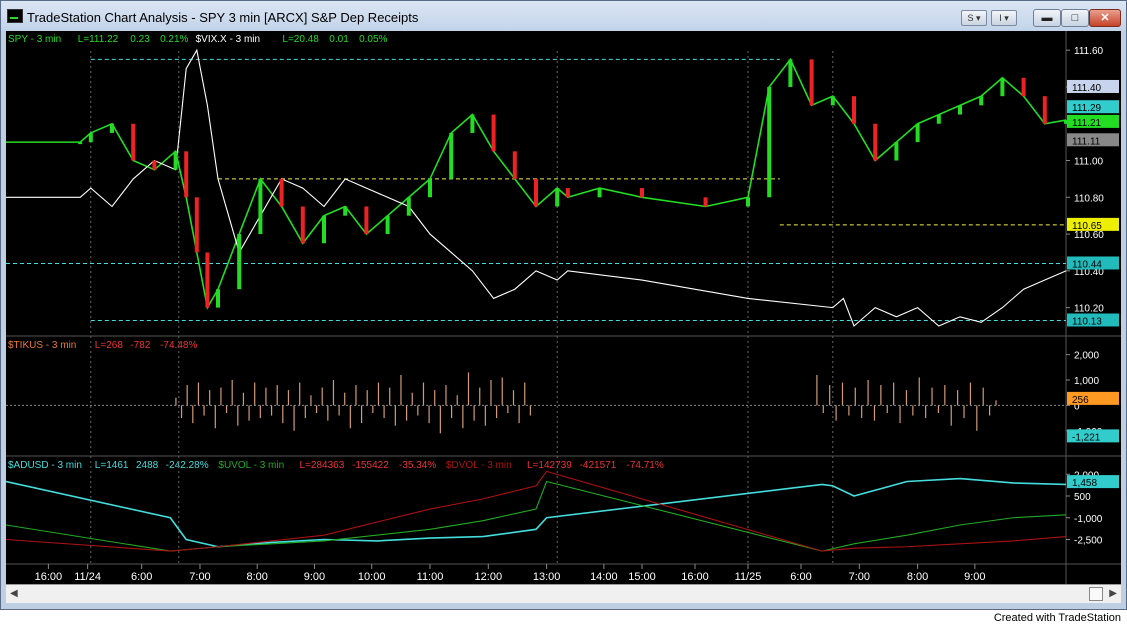  Describe the element at coordinates (974, 18) in the screenshot. I see `style-dropdown-button: S ▾` at that location.